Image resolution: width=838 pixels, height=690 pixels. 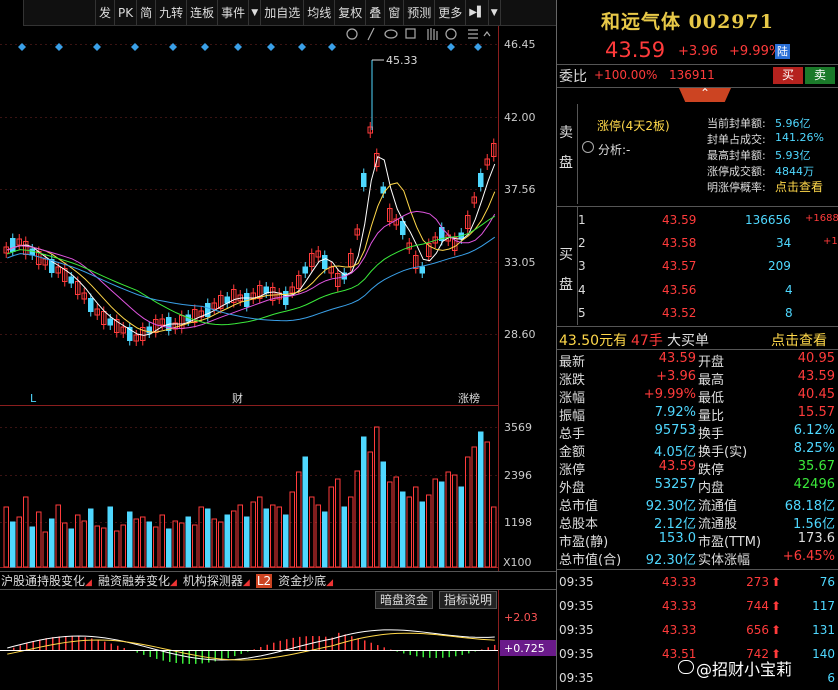 What do you see at coordinates (697, 291) in the screenshot?
I see `order-book-row: 4 43.56 4` at bounding box center [697, 291].